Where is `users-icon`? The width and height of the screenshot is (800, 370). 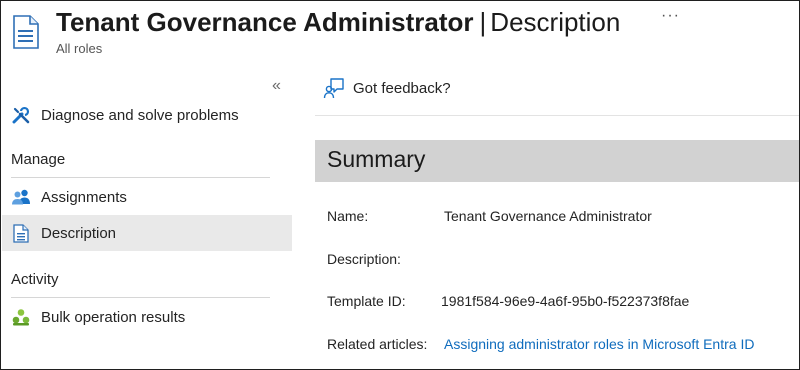
users-icon is located at coordinates (21, 197).